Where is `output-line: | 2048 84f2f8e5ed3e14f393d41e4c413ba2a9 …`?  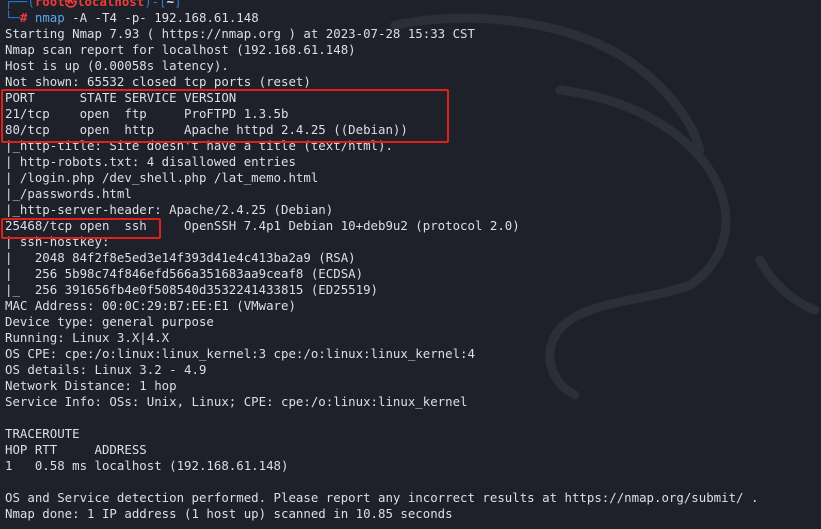
output-line: | 2048 84f2f8e5ed3e14f393d41e4c413ba2a9 … is located at coordinates (180, 257).